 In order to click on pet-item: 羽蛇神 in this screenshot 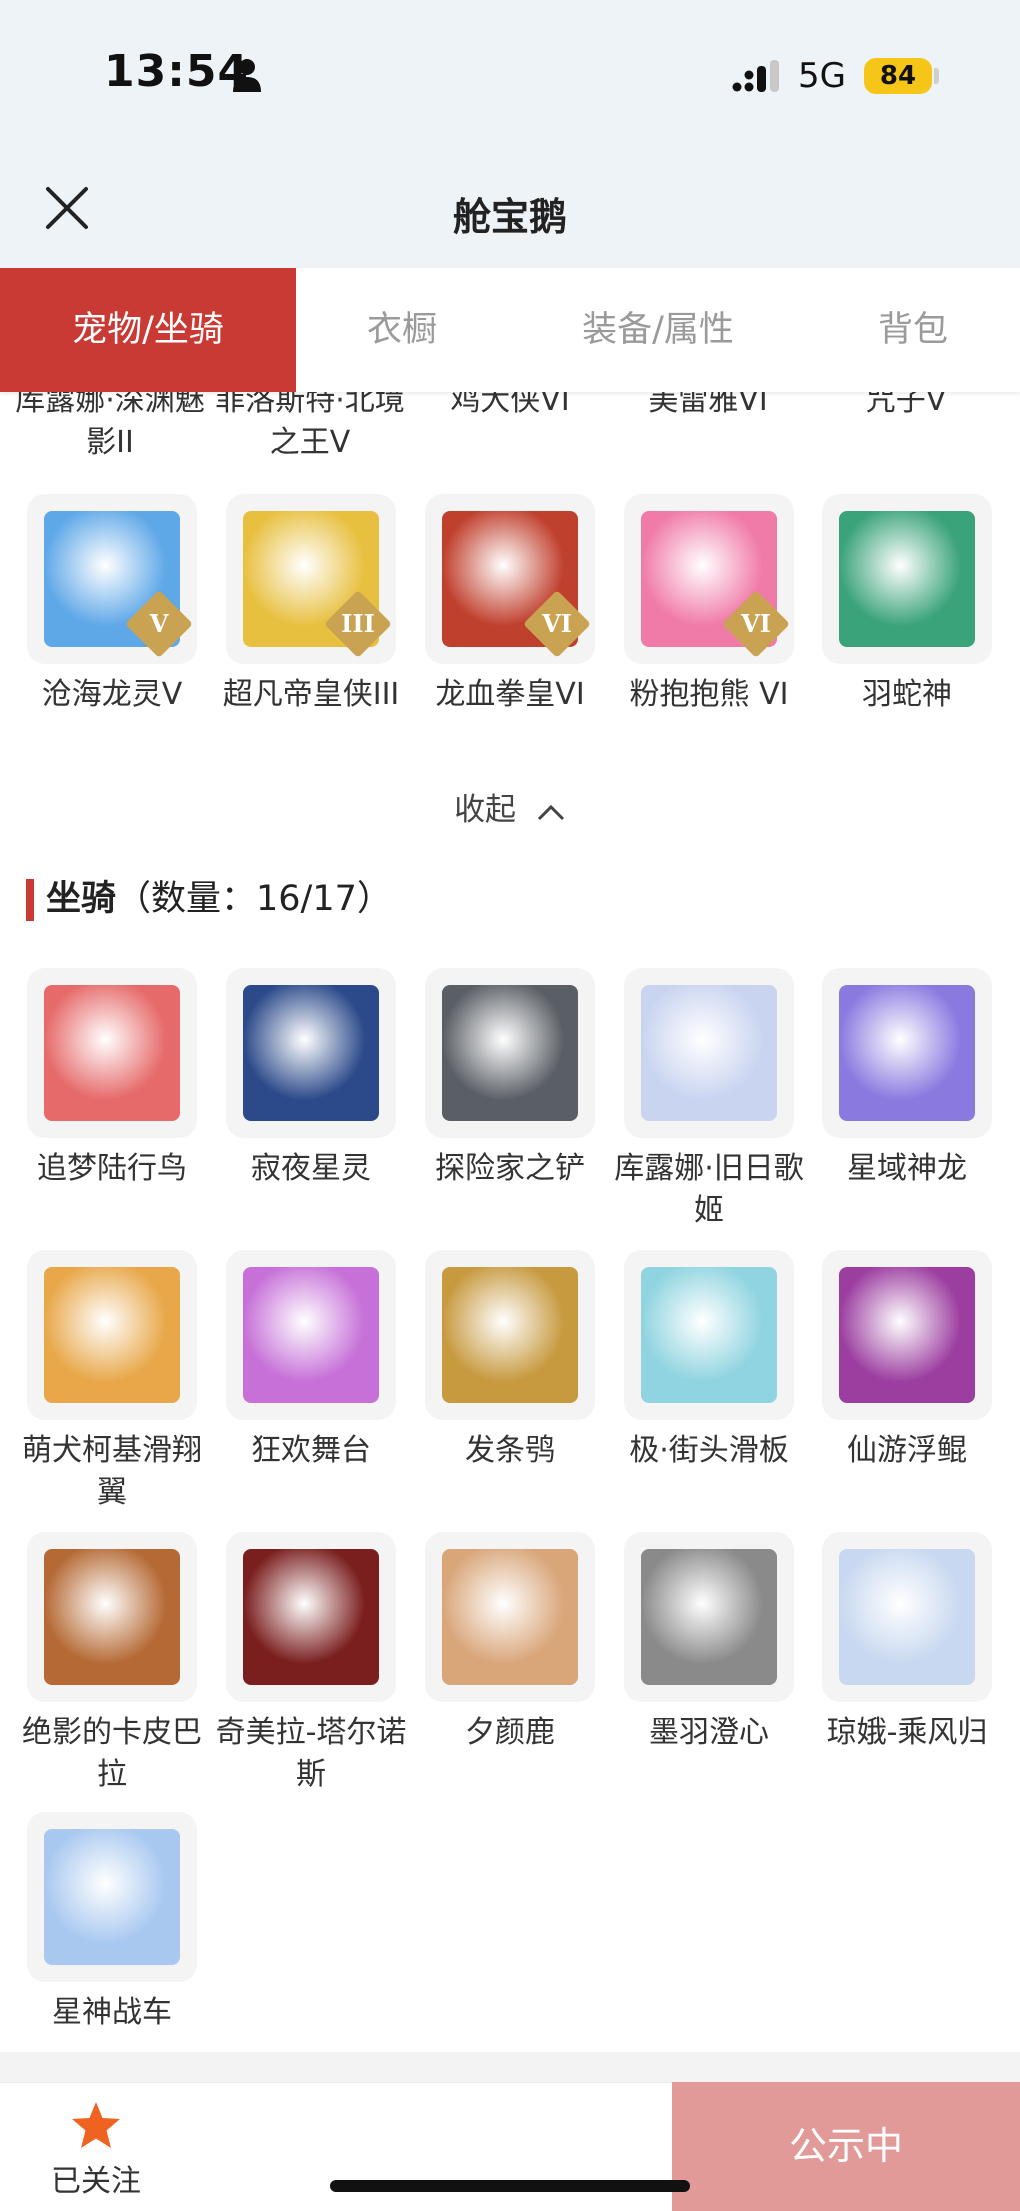, I will do `click(907, 605)`.